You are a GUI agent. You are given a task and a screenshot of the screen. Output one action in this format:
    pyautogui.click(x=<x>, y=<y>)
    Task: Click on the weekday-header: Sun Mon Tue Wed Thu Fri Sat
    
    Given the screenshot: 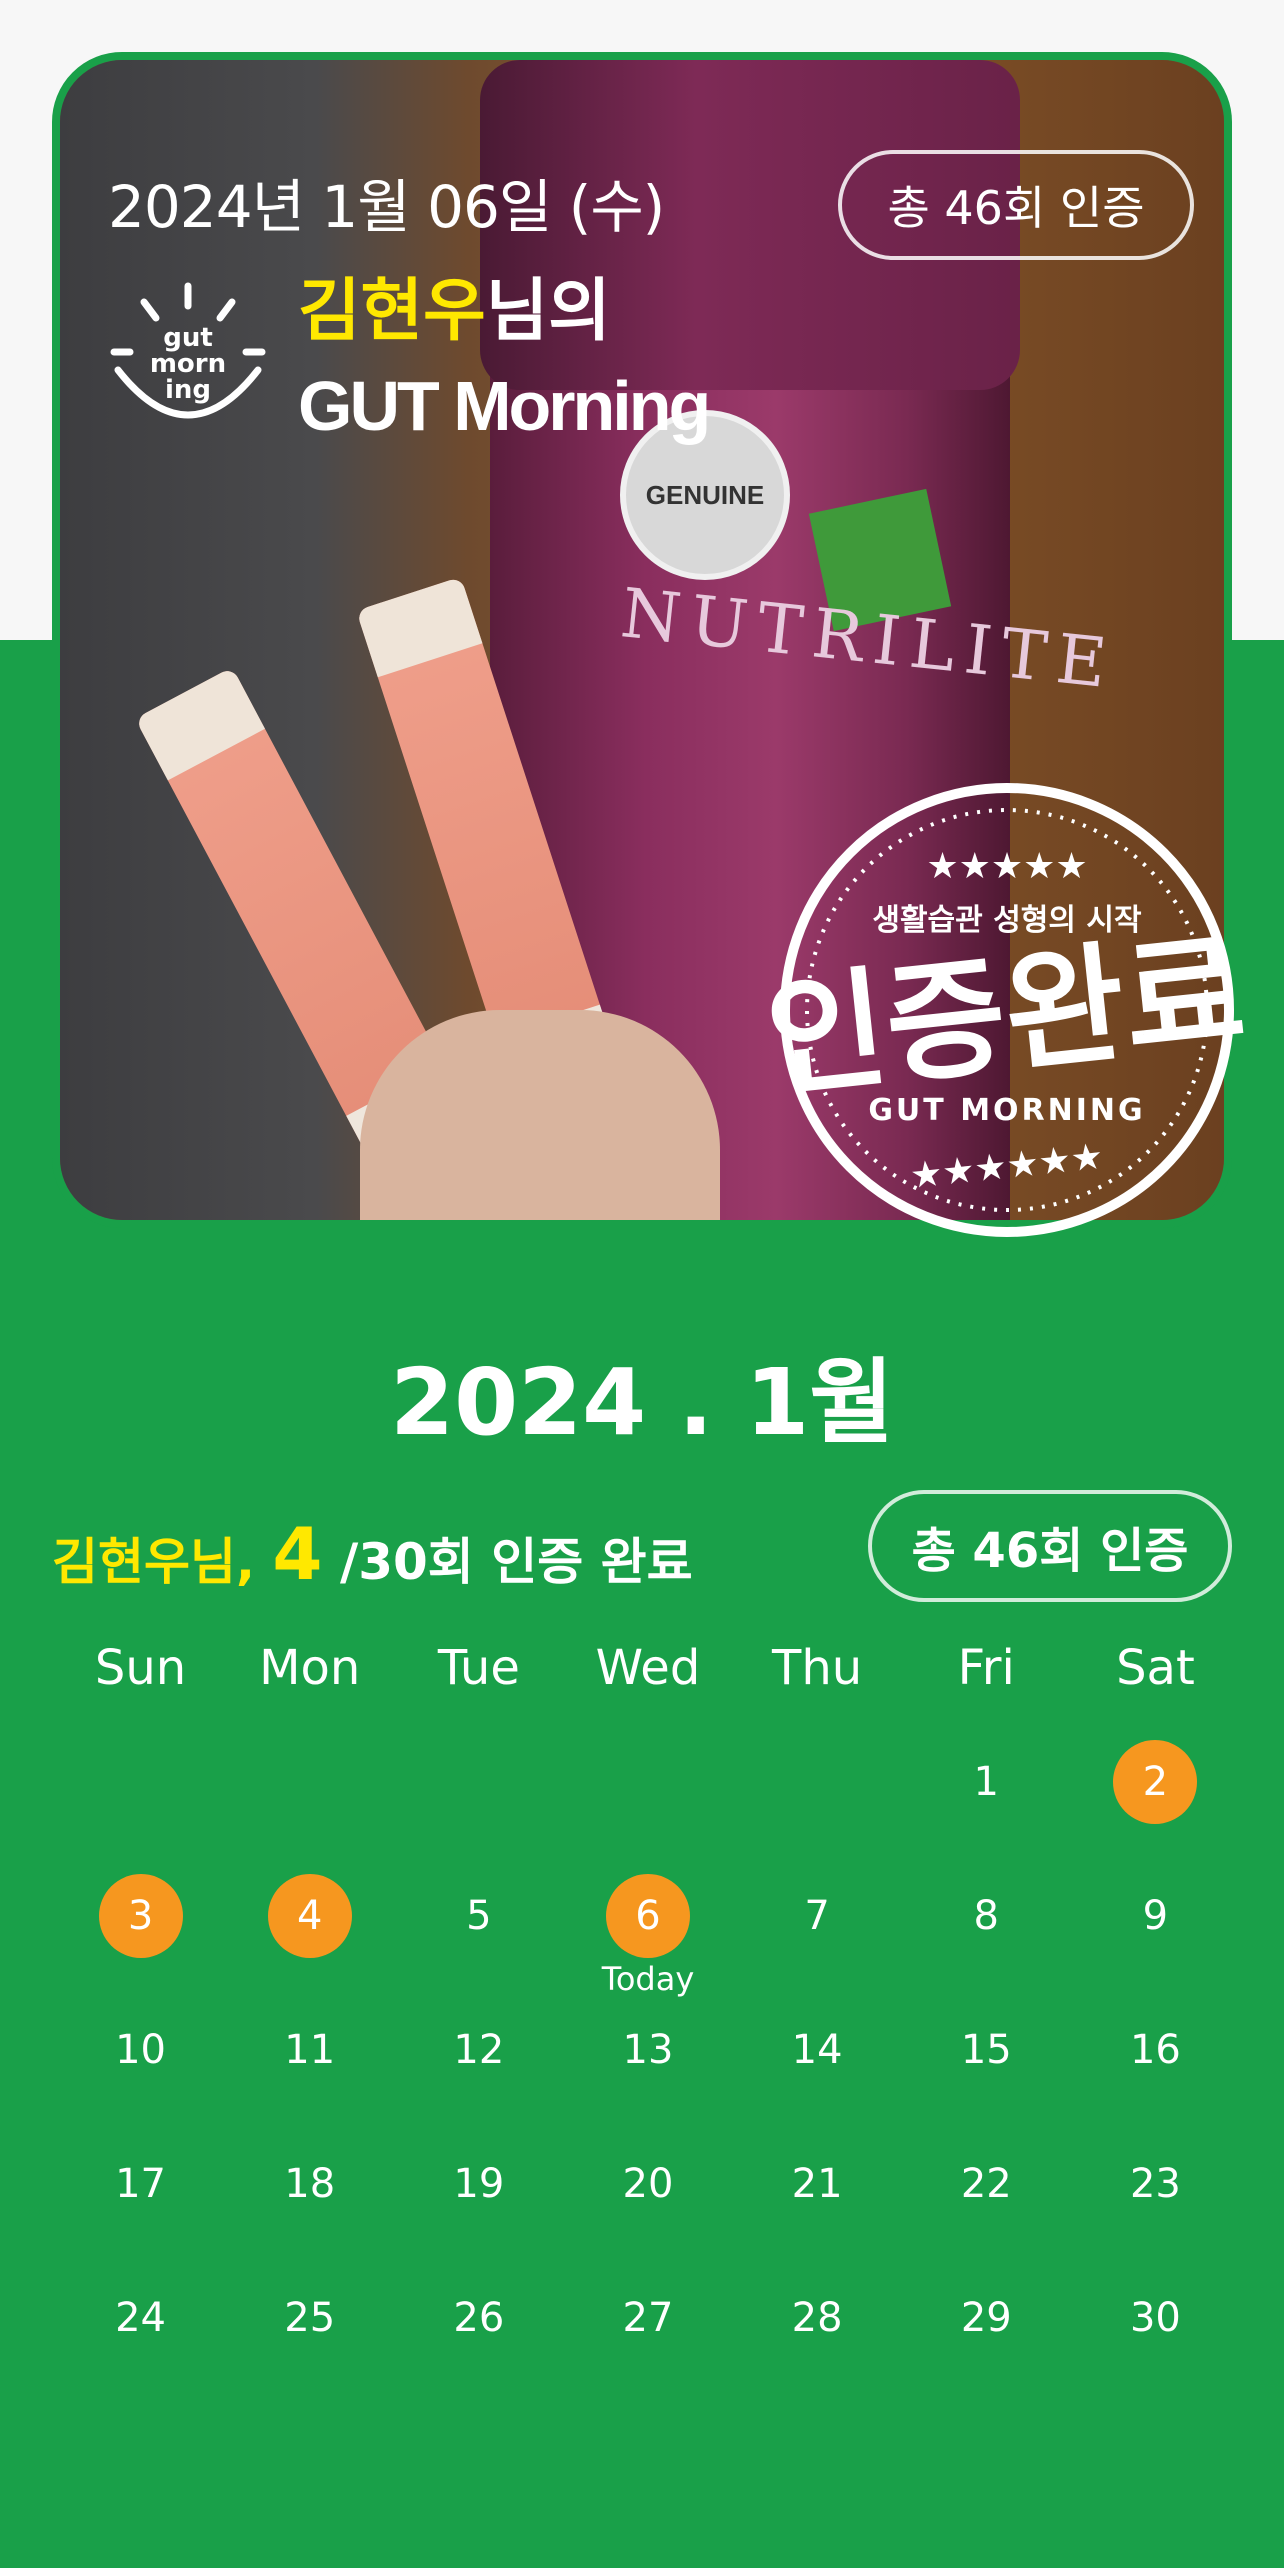 What is the action you would take?
    pyautogui.click(x=648, y=1668)
    